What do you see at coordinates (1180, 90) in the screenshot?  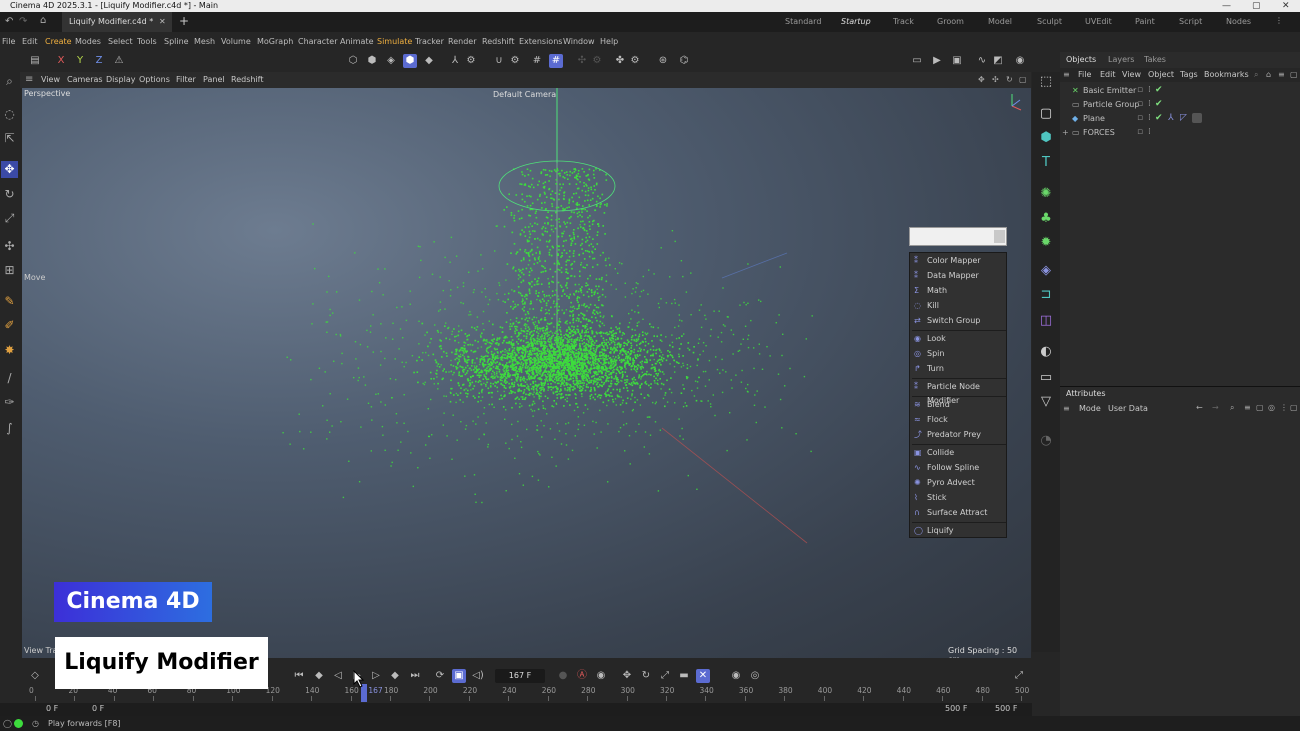 I see `object-row-basic-emitter: ✕ Basic Emitter ▫ ⁞ ✔` at bounding box center [1180, 90].